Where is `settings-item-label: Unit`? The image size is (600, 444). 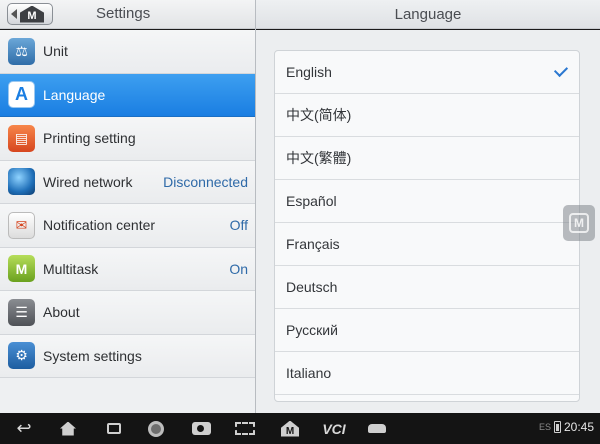 settings-item-label: Unit is located at coordinates (55, 51).